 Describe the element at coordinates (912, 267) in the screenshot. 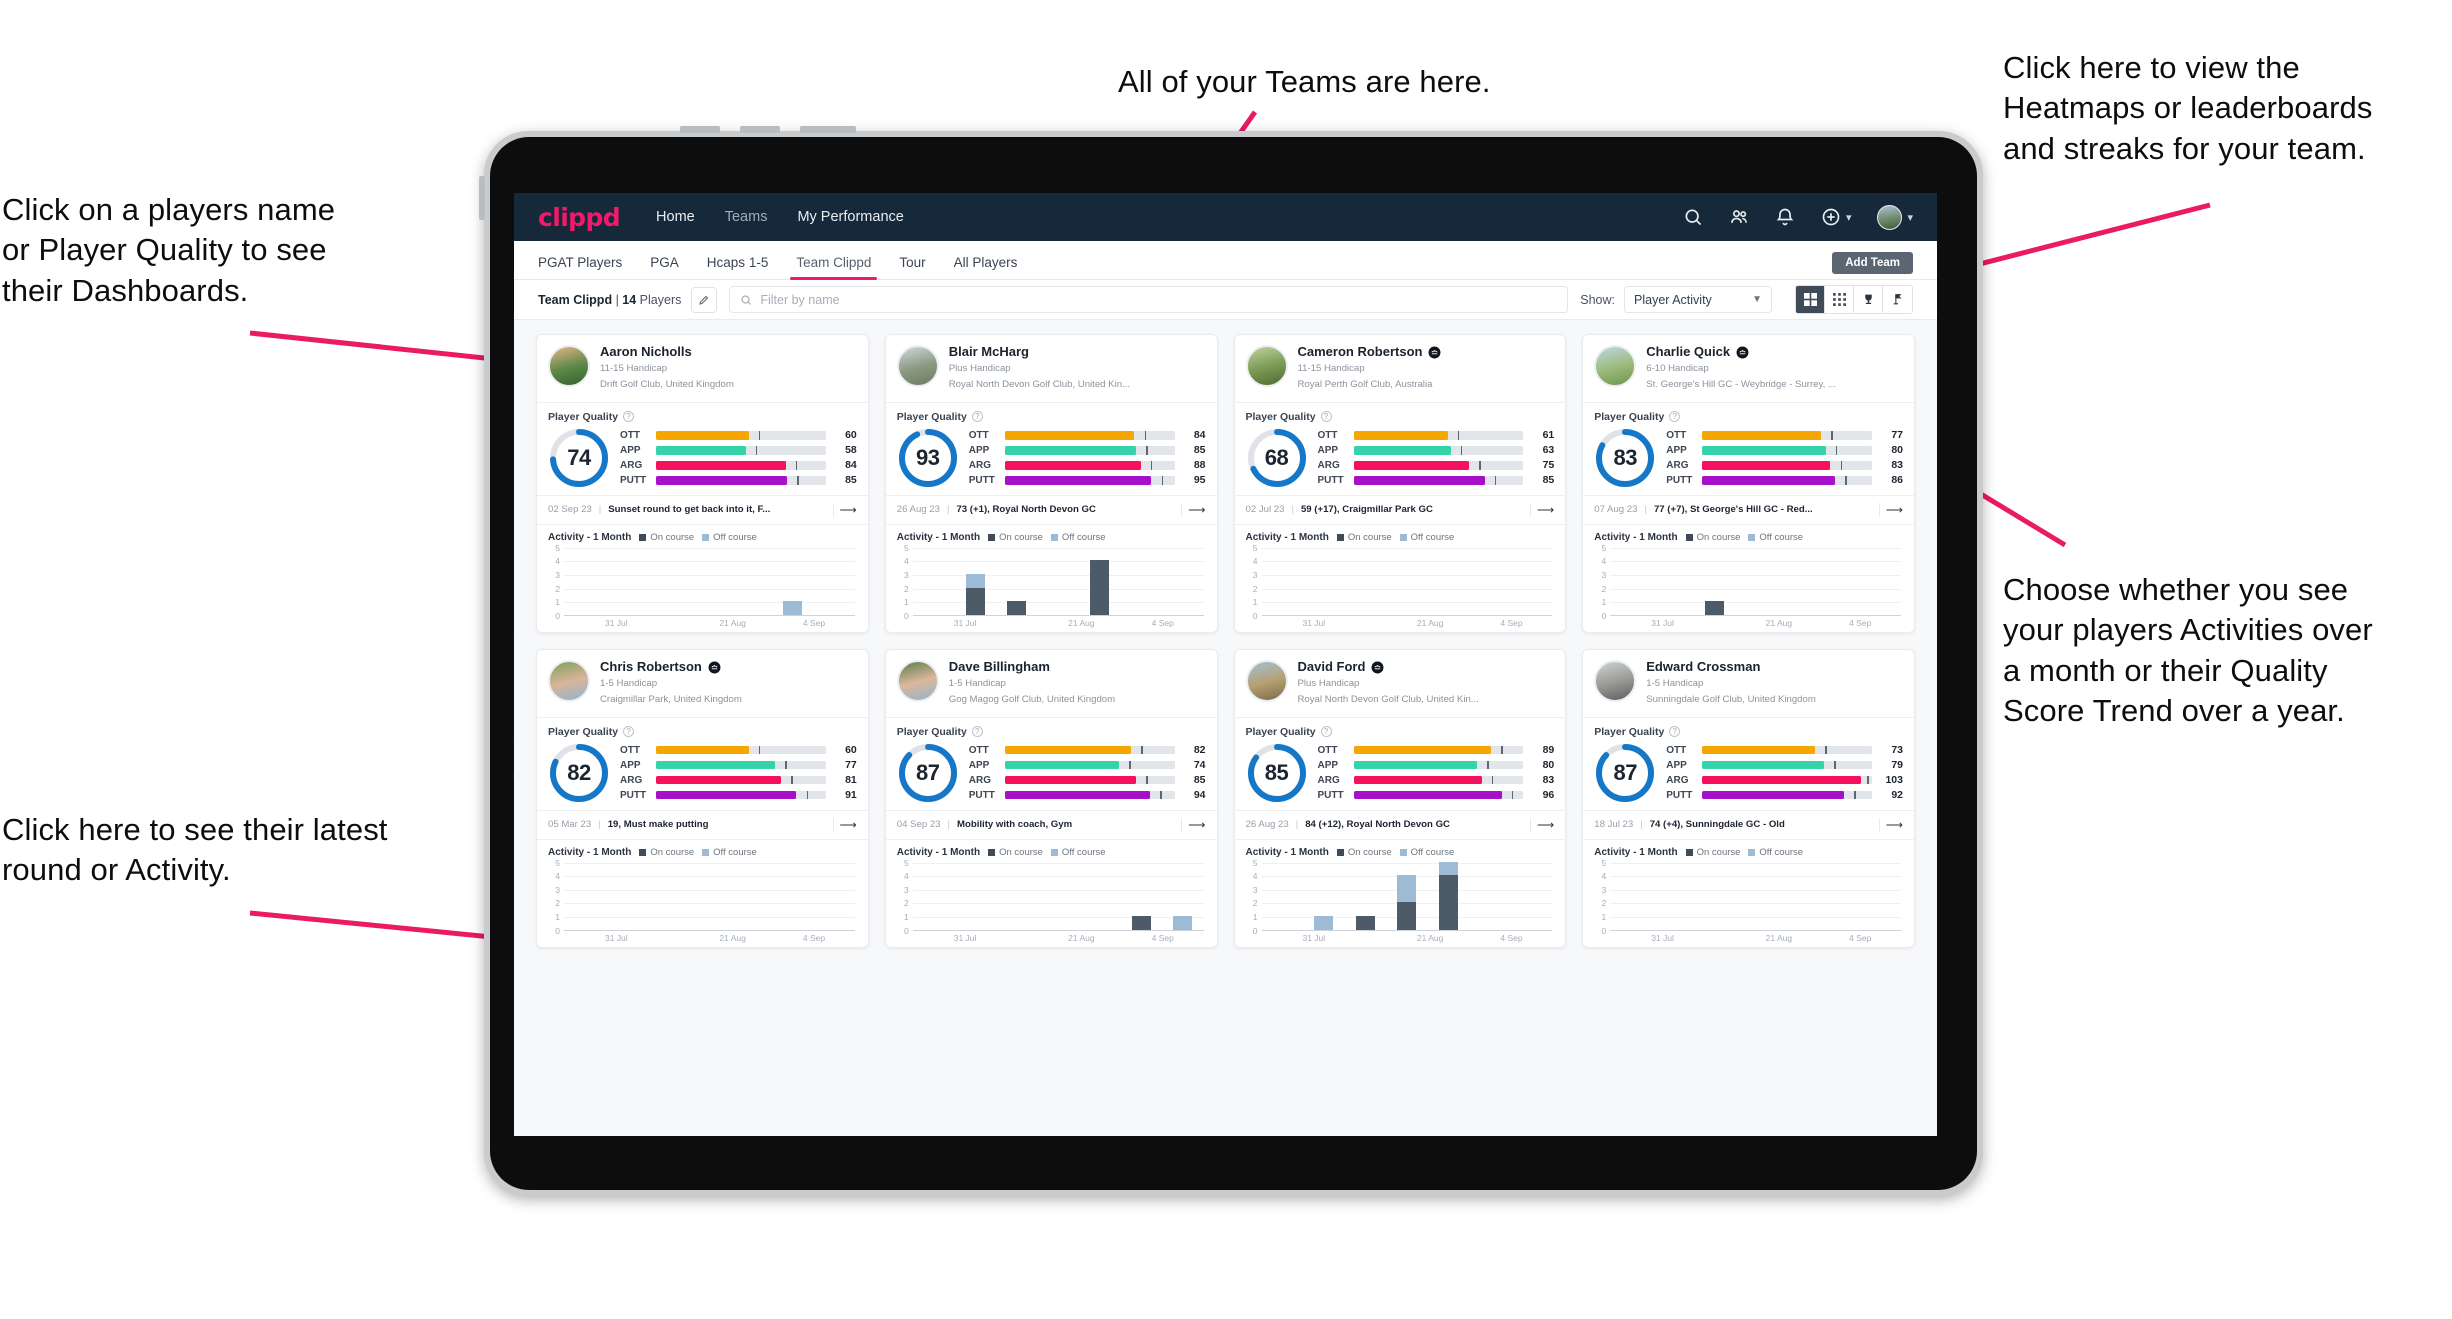

I see `tab-tour: Tour` at that location.